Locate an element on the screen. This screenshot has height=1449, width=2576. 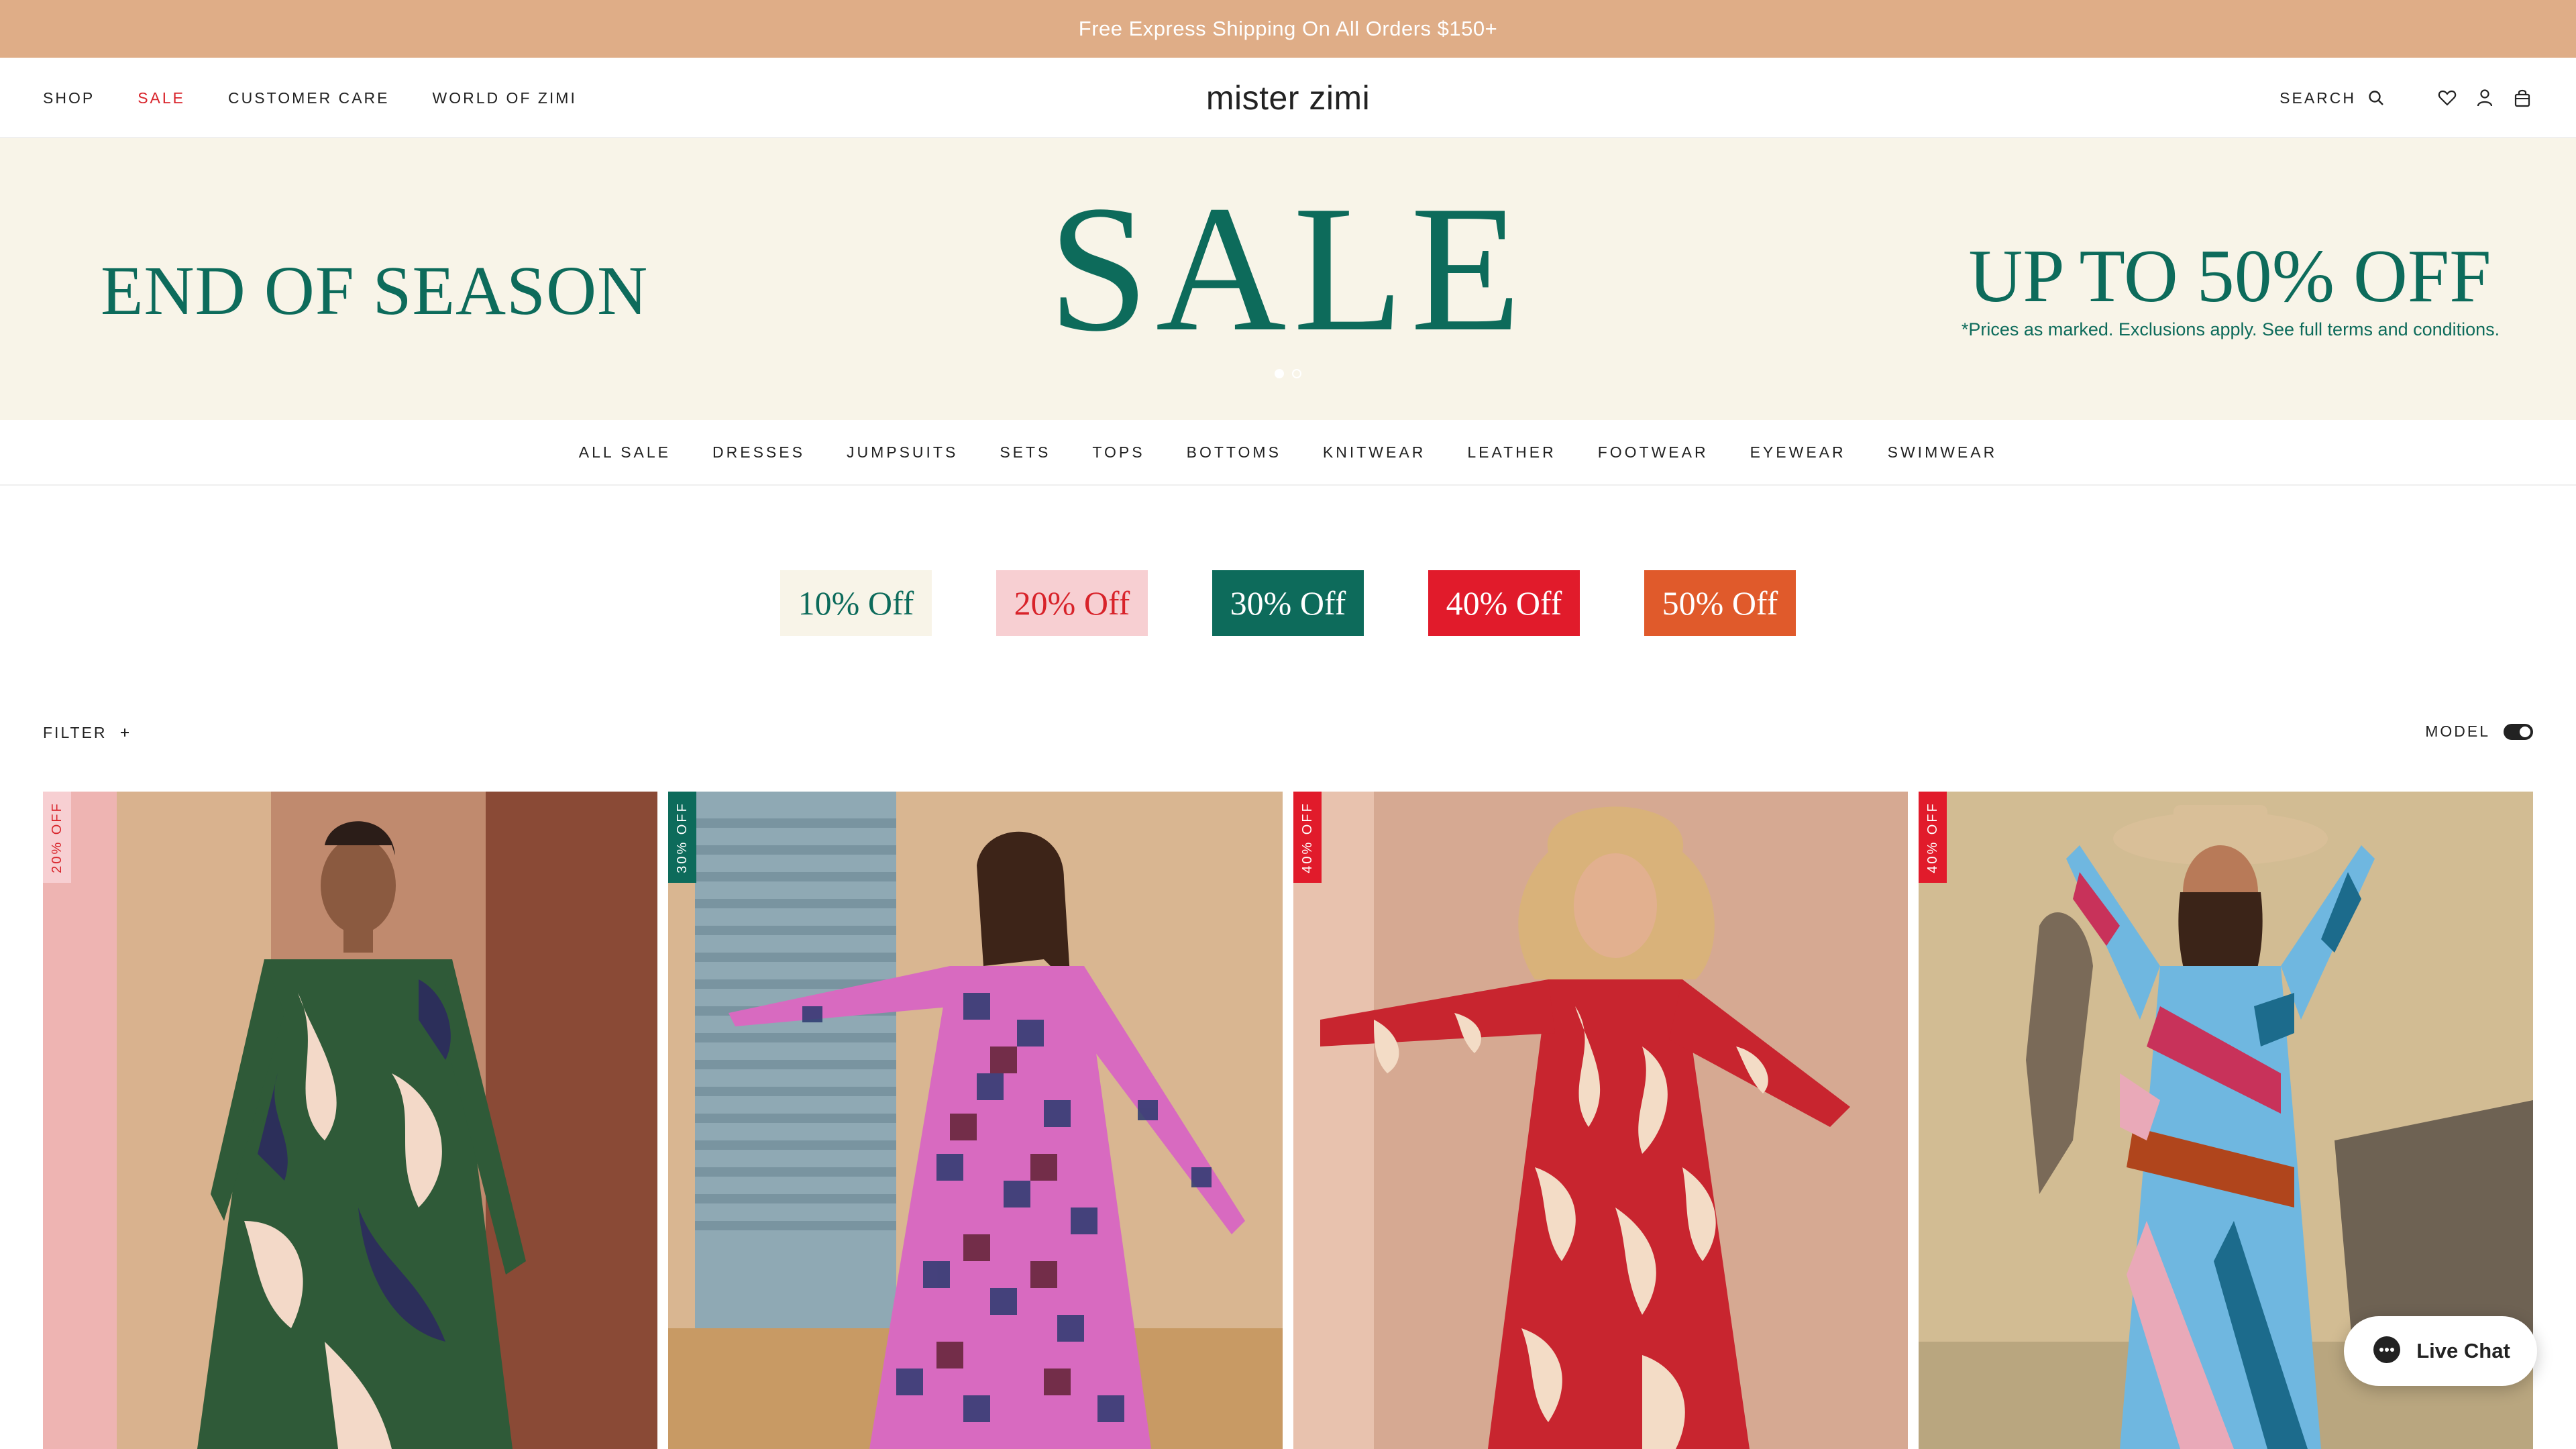
bag-icon is located at coordinates (2522, 98).